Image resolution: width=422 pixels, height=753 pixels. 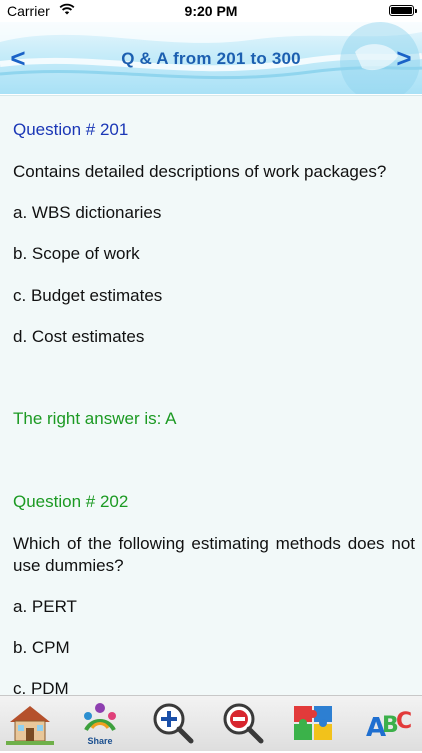 I want to click on puzzle-icon, so click(x=313, y=723).